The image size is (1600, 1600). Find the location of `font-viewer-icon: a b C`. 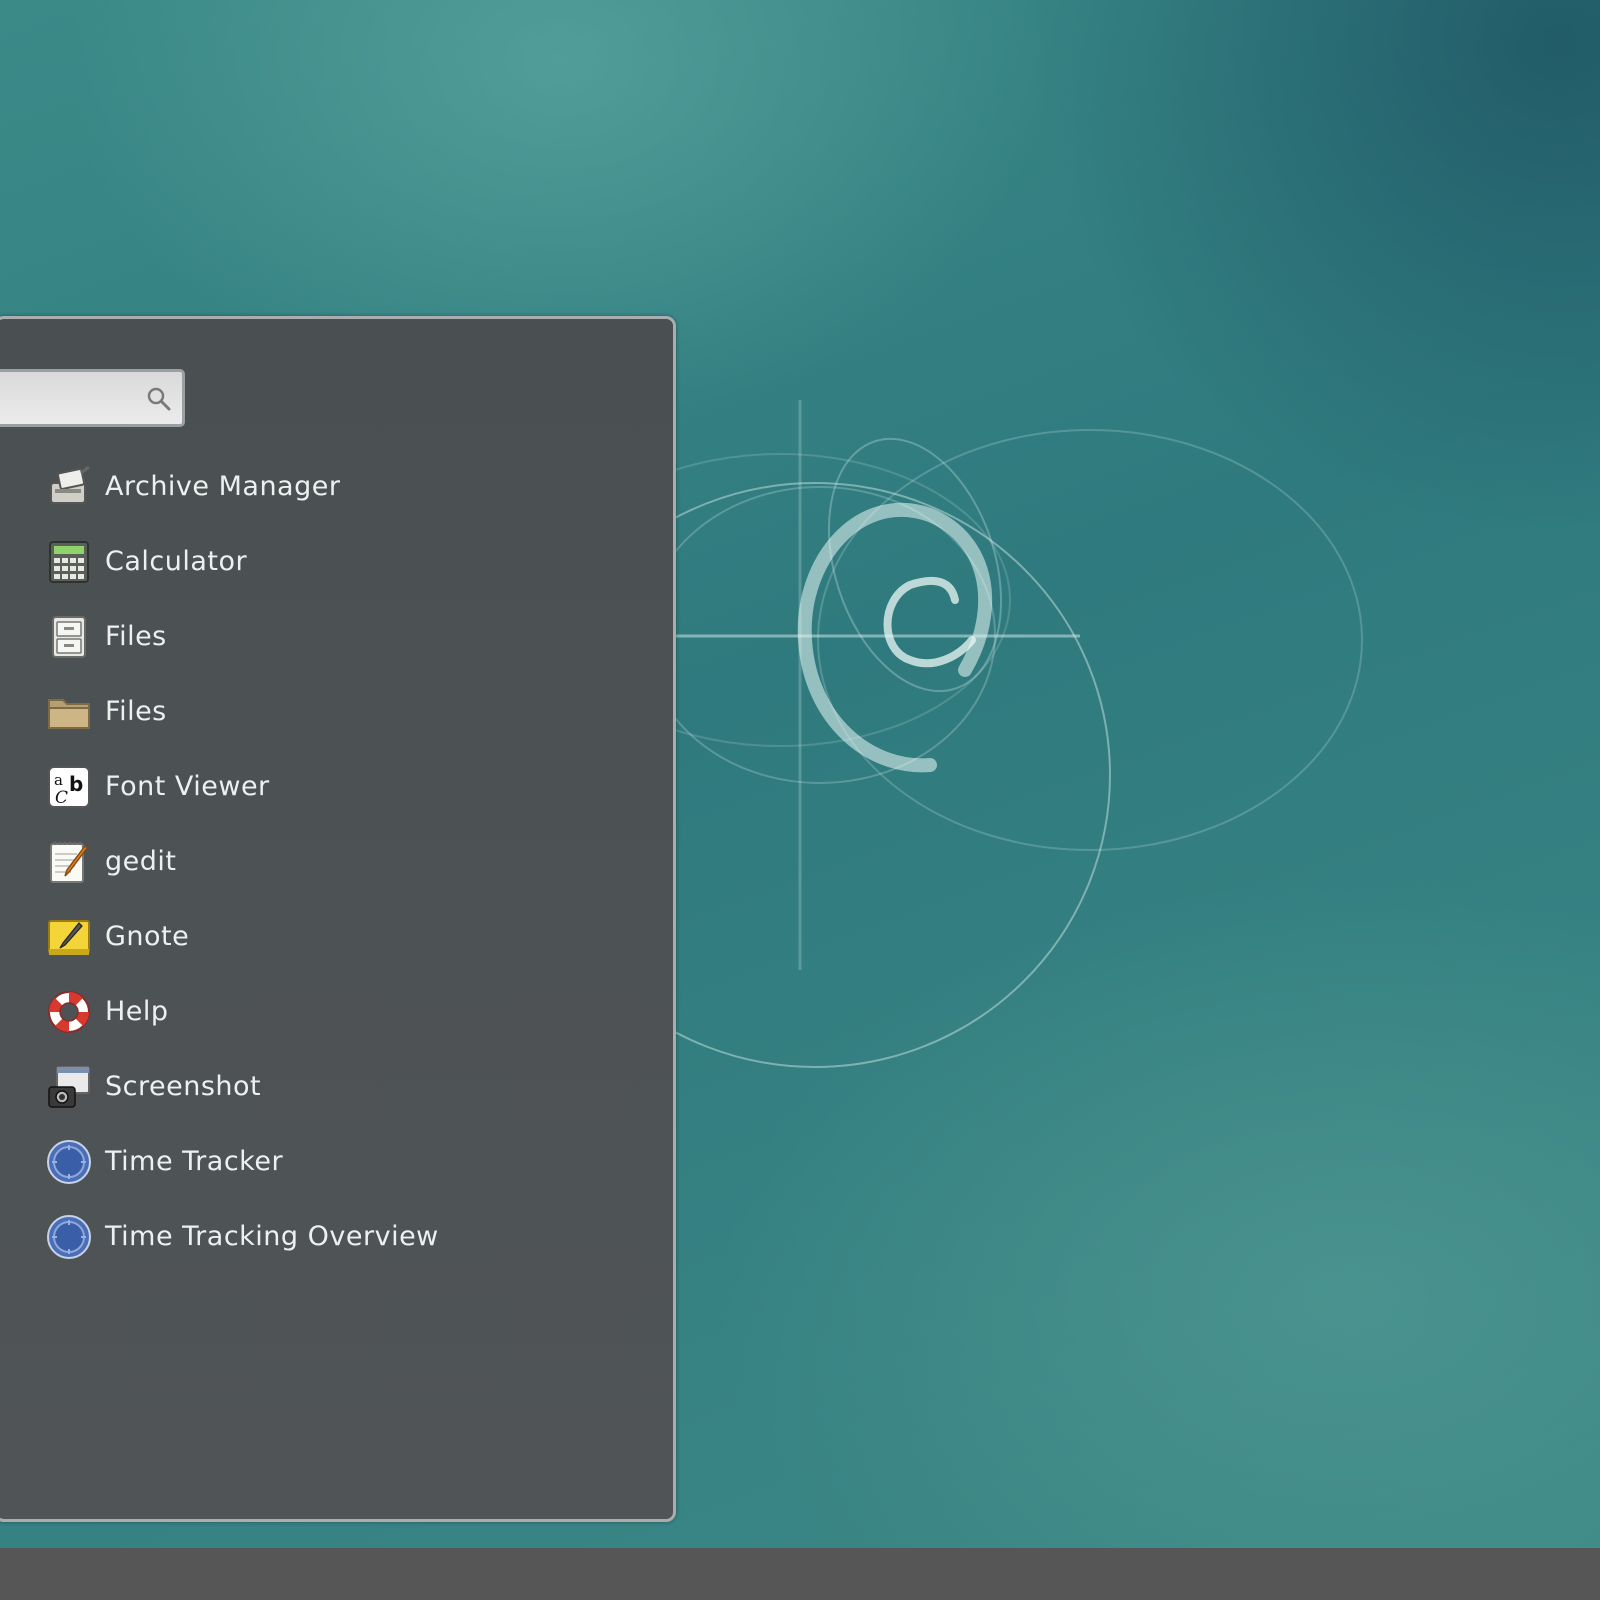

font-viewer-icon: a b C is located at coordinates (69, 787).